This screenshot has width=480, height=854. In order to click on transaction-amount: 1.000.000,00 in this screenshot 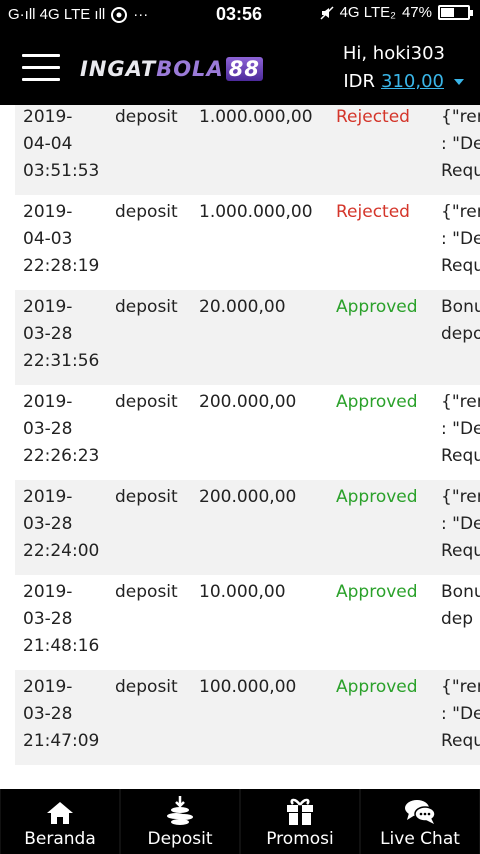, I will do `click(256, 117)`.